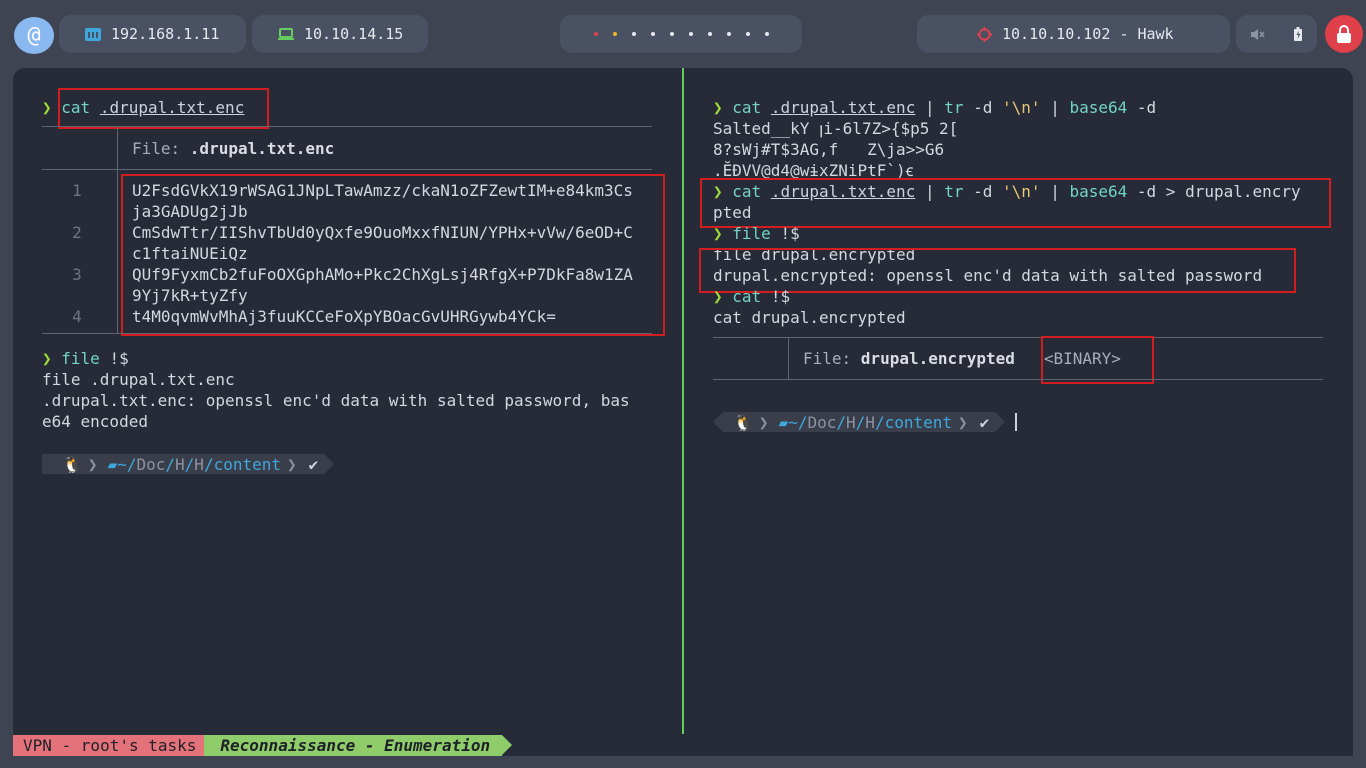 The height and width of the screenshot is (768, 1366). What do you see at coordinates (353, 745) in the screenshot?
I see `window-name: Reconnaissance - Enumeration` at bounding box center [353, 745].